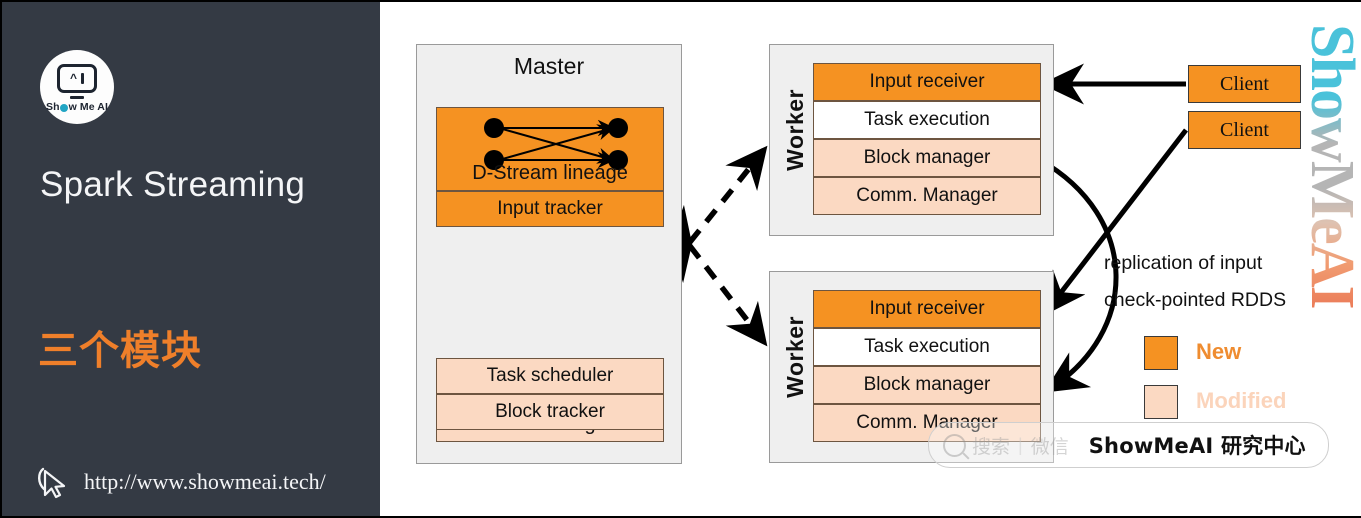  I want to click on worker-label-2: Worker, so click(795, 357).